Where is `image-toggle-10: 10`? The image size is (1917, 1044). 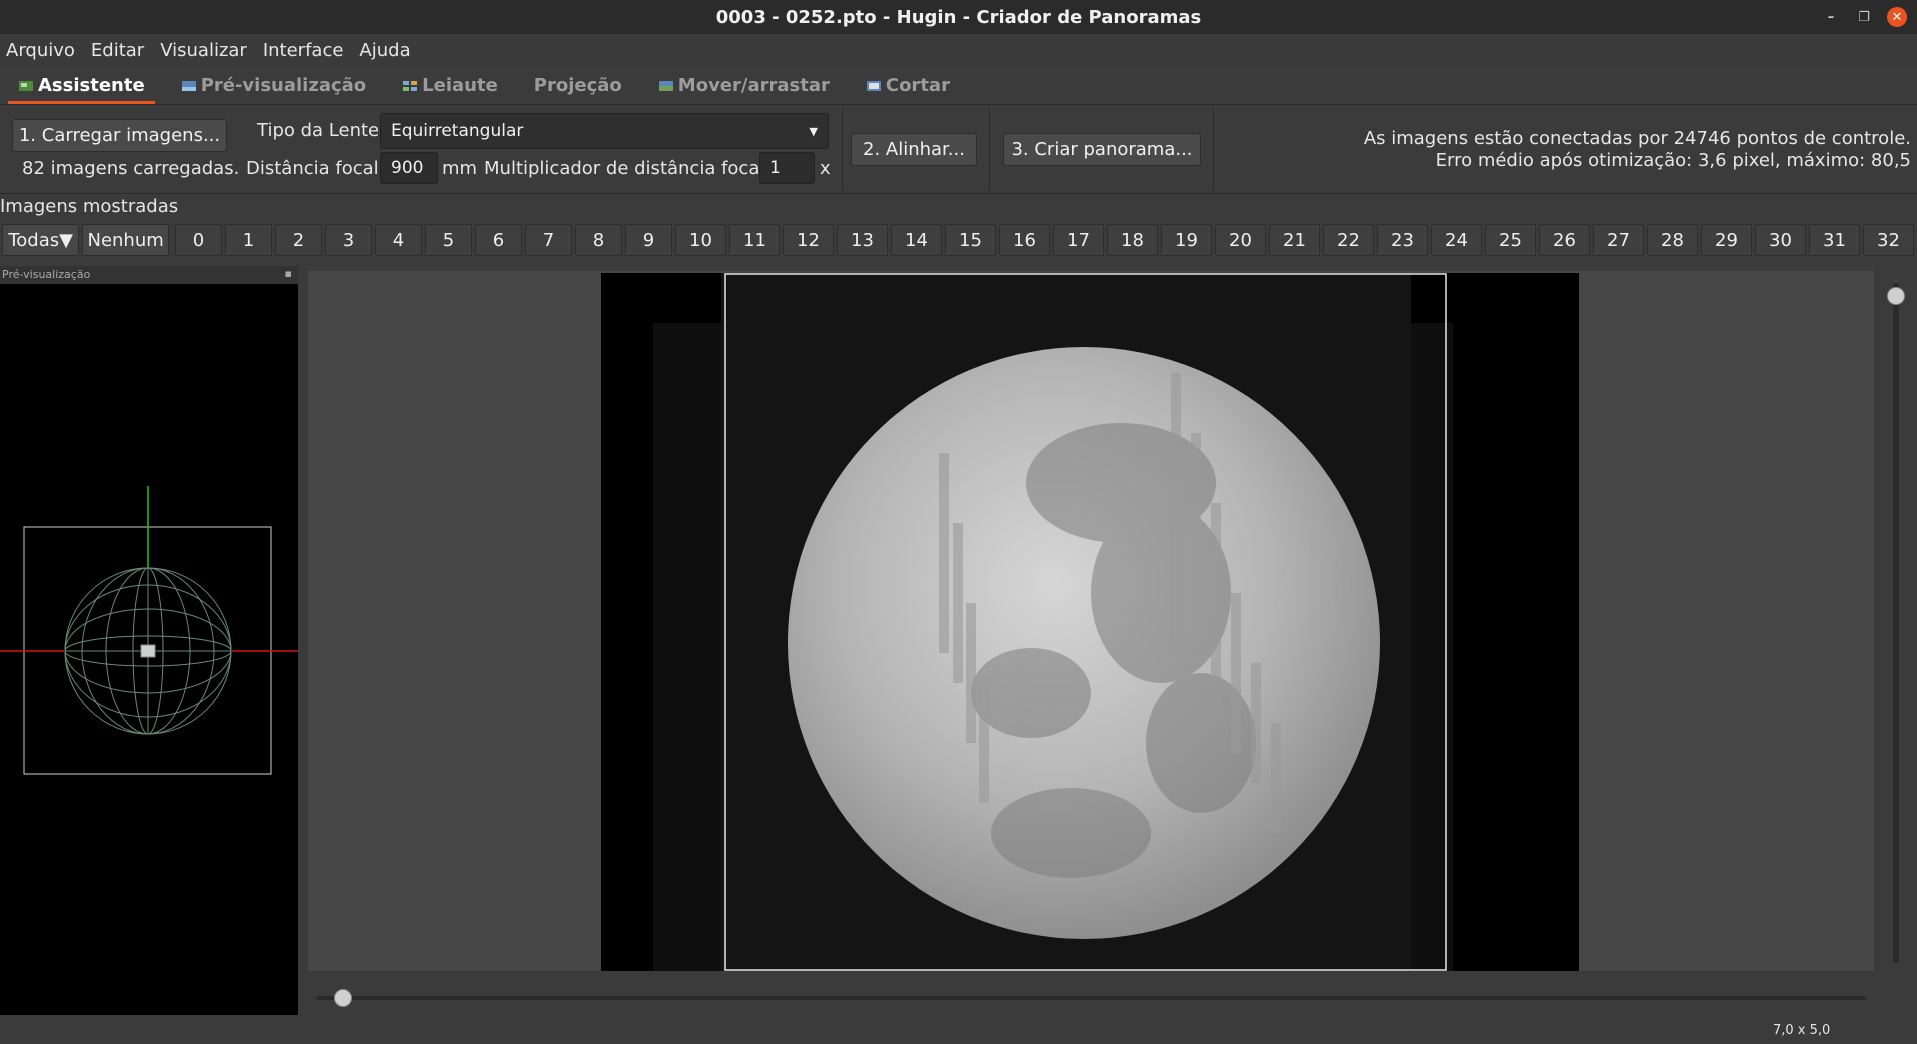 image-toggle-10: 10 is located at coordinates (700, 240).